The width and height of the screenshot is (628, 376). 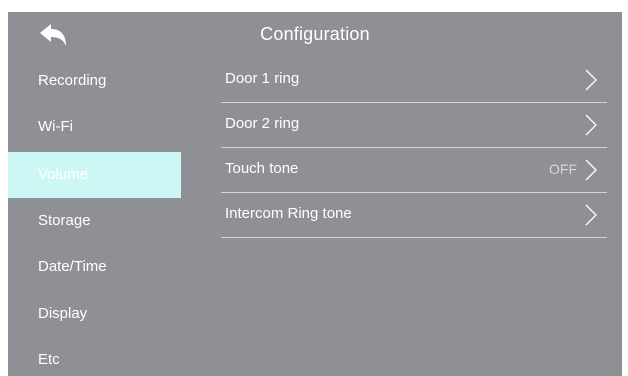 What do you see at coordinates (288, 213) in the screenshot?
I see `setting-label: Intercom Ring tone` at bounding box center [288, 213].